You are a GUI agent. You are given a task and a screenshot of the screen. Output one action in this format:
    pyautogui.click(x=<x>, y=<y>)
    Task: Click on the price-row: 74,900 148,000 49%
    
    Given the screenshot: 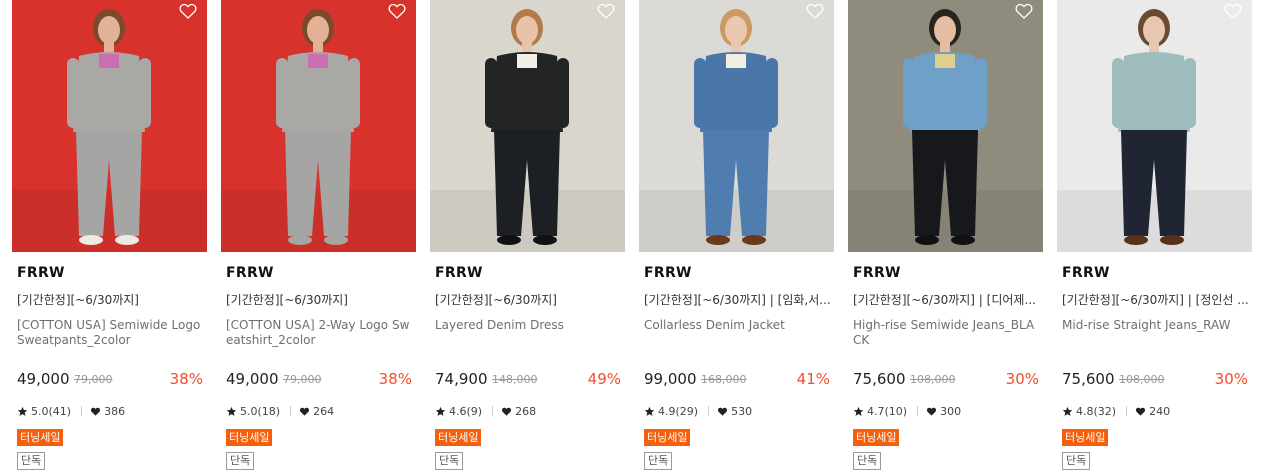 What is the action you would take?
    pyautogui.click(x=528, y=380)
    